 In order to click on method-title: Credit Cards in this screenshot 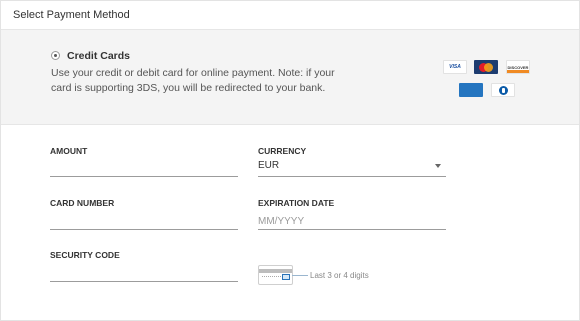, I will do `click(99, 56)`.